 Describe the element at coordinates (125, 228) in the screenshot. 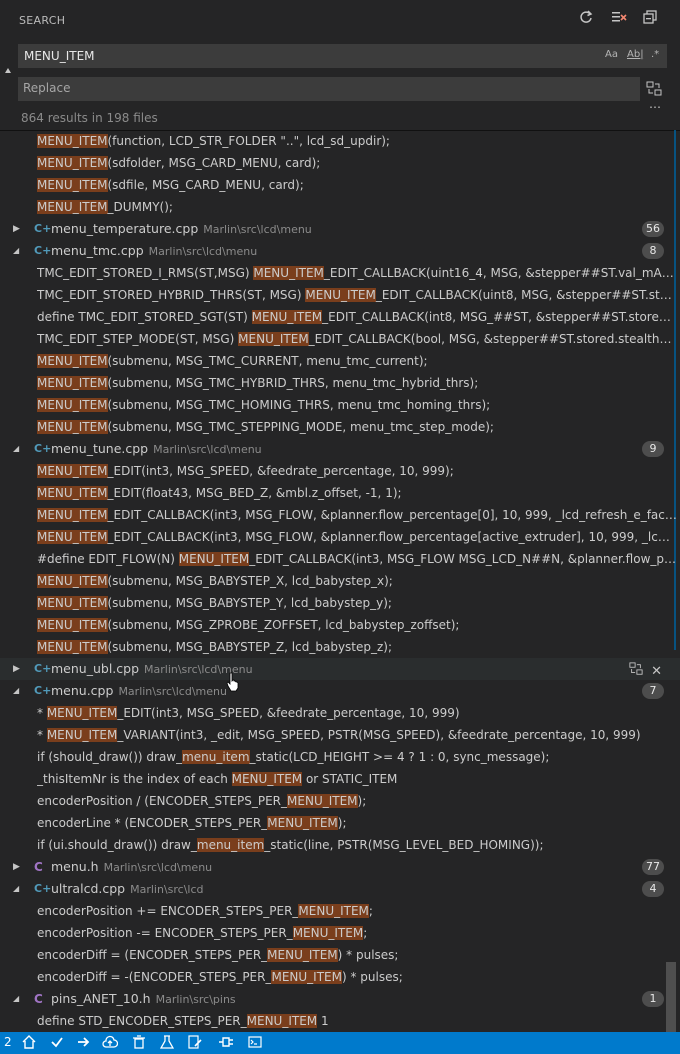

I see `file-name-label: menu_temperature.cpp` at that location.